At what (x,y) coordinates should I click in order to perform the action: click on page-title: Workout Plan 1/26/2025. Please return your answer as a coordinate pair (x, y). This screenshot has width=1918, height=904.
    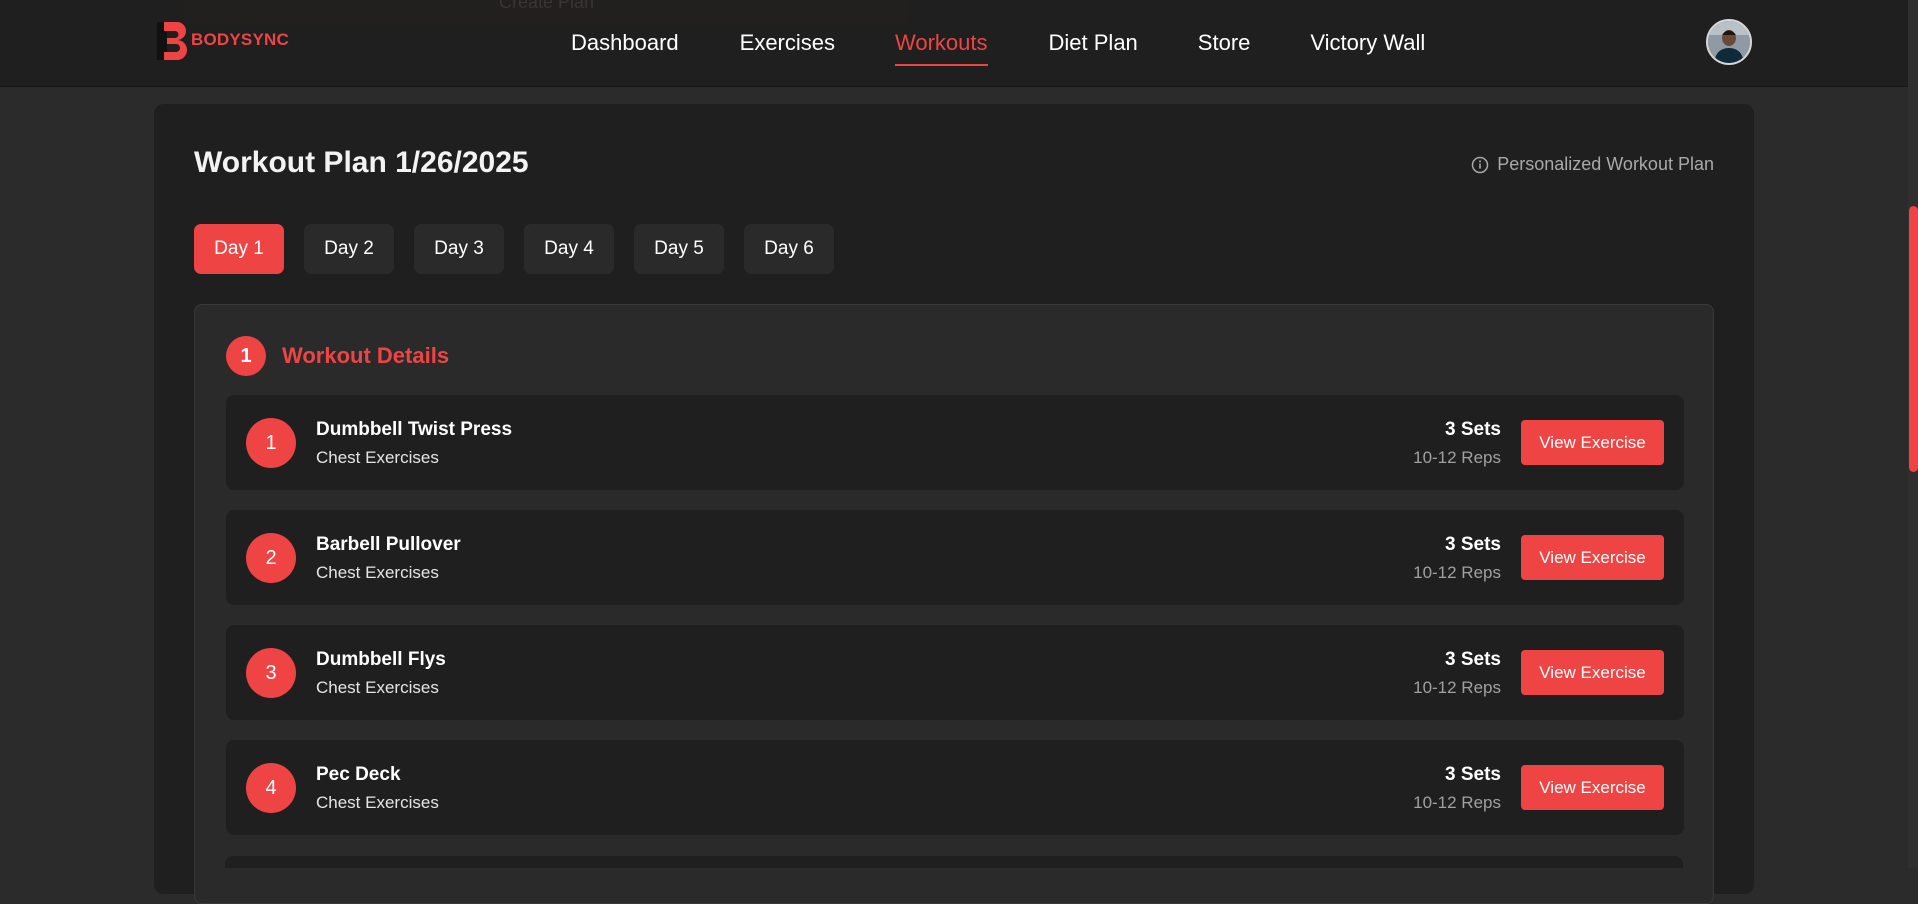
    Looking at the image, I should click on (361, 162).